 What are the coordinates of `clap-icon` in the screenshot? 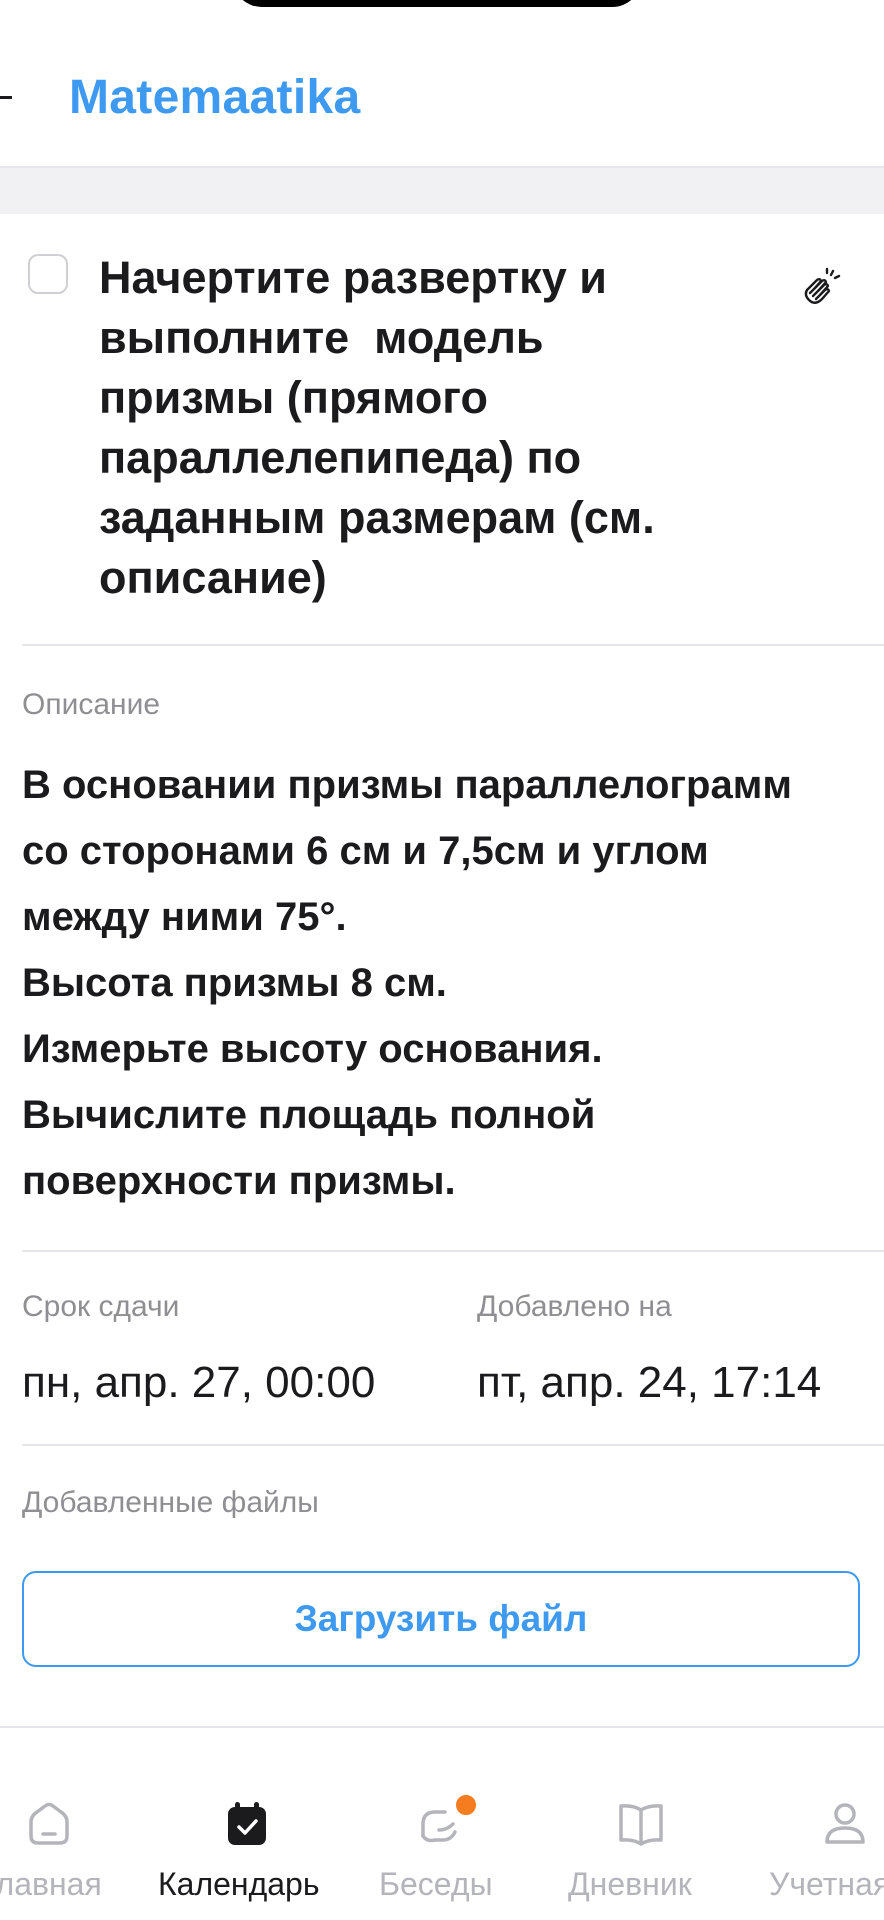 It's located at (821, 289).